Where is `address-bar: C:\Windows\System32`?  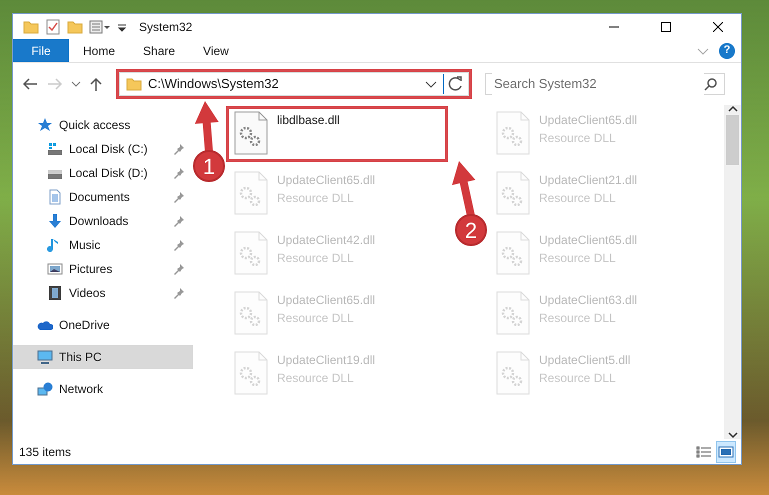 address-bar: C:\Windows\System32 is located at coordinates (294, 84).